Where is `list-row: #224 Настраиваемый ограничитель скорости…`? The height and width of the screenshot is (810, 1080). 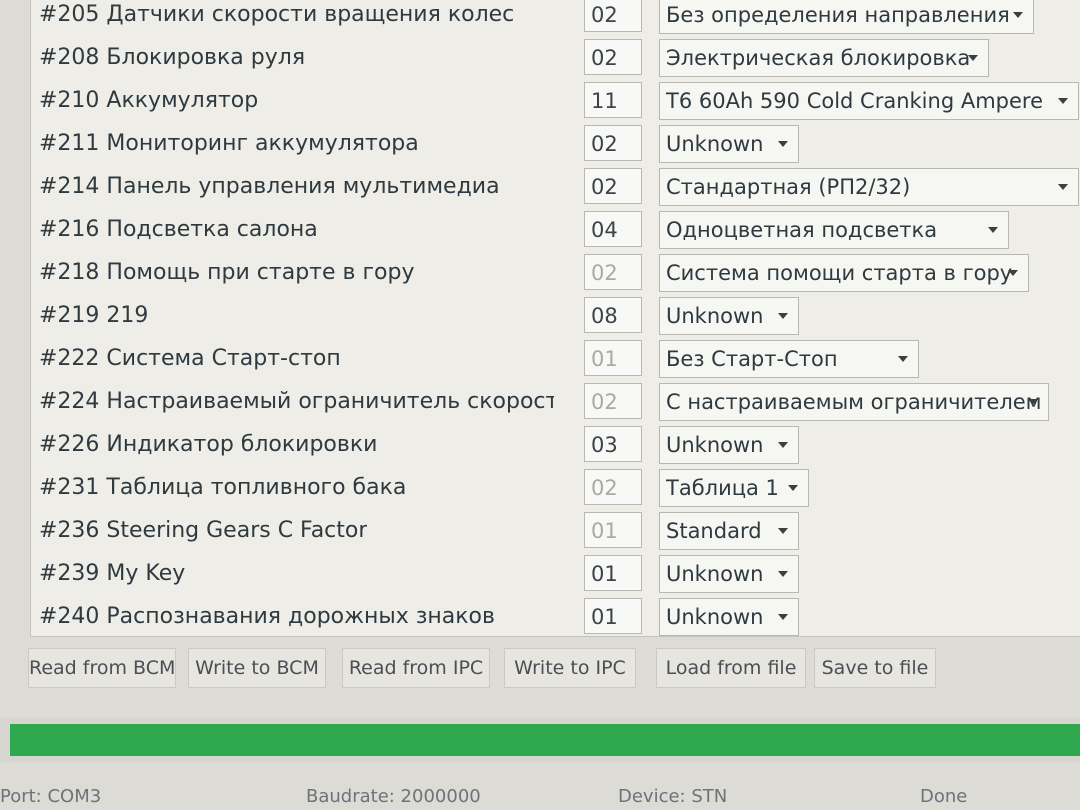 list-row: #224 Настраиваемый ограничитель скорости… is located at coordinates (555, 404).